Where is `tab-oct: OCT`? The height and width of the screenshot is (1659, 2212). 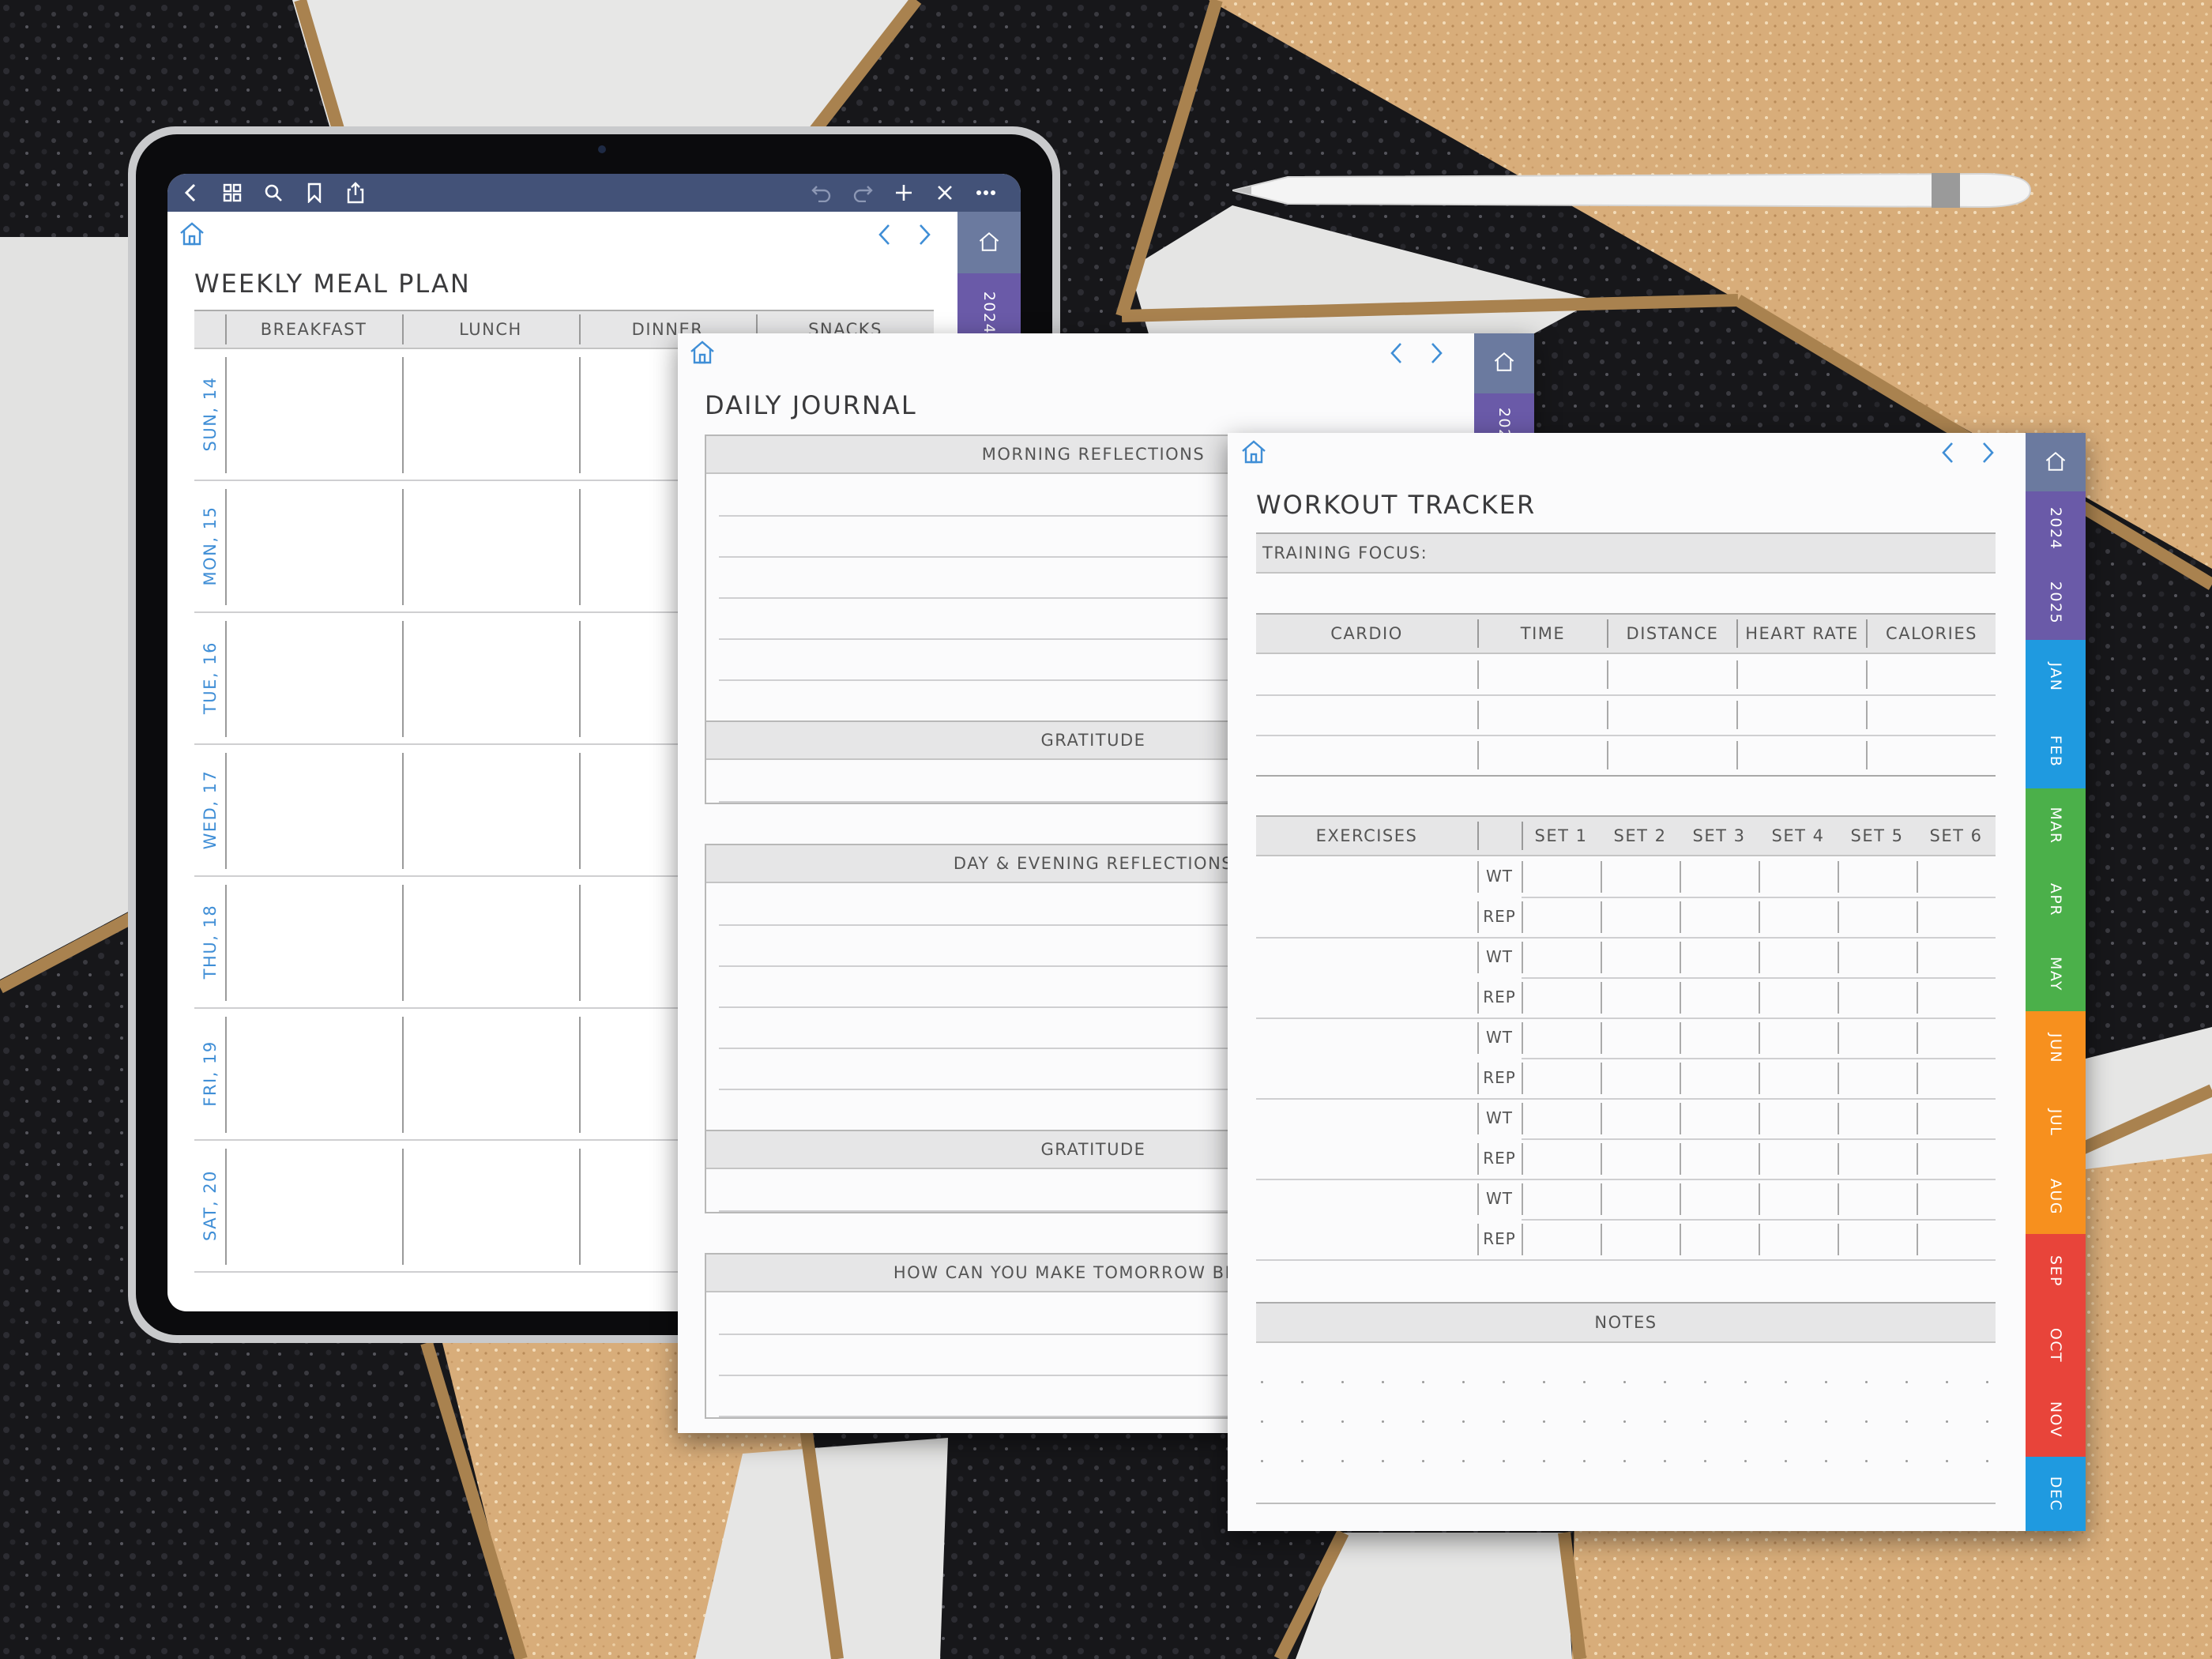 tab-oct: OCT is located at coordinates (2056, 1345).